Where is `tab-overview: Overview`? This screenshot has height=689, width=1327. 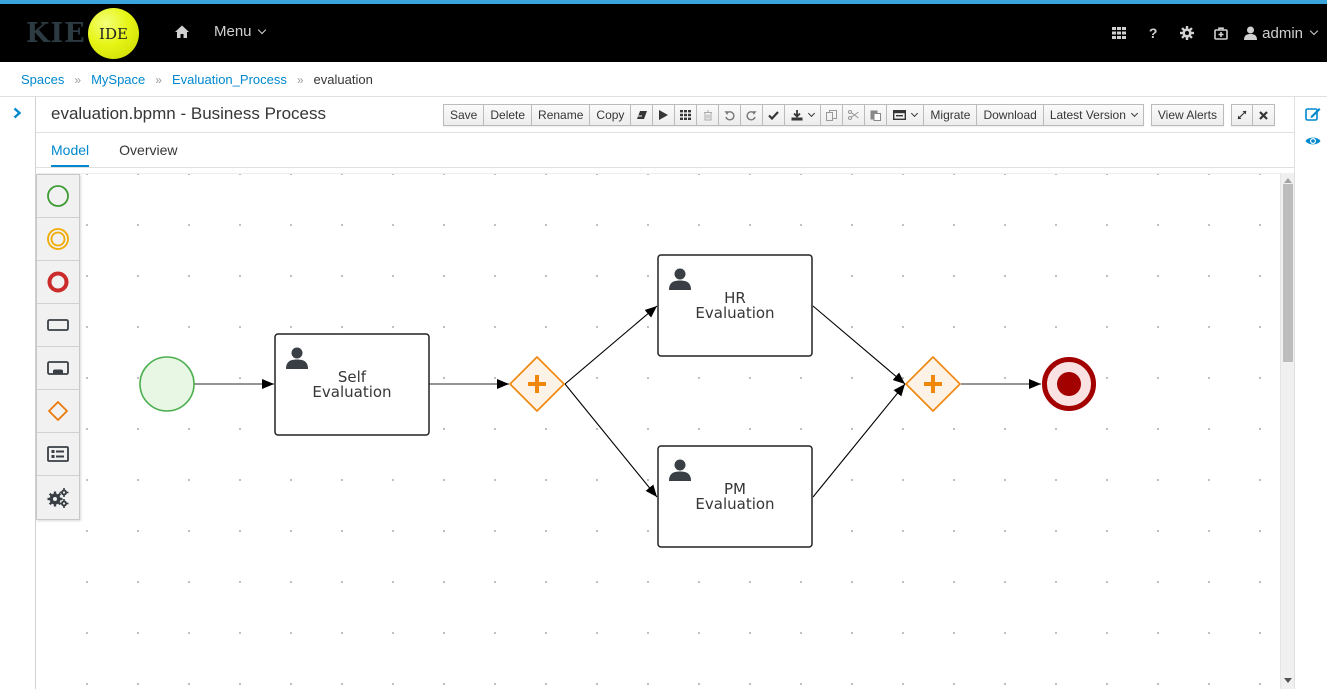
tab-overview: Overview is located at coordinates (148, 150).